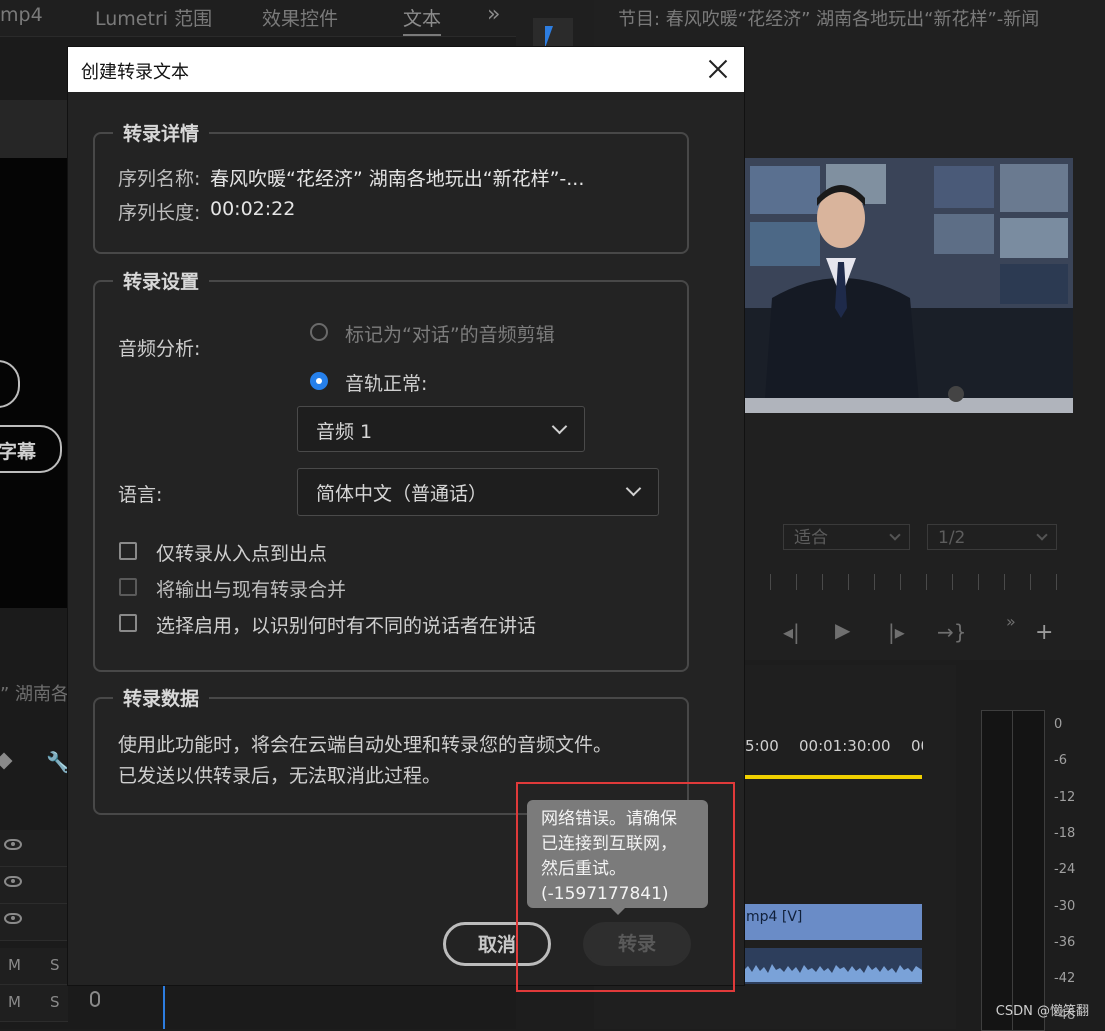 This screenshot has height=1031, width=1105. Describe the element at coordinates (549, 37) in the screenshot. I see `arrow-cursor-shape` at that location.